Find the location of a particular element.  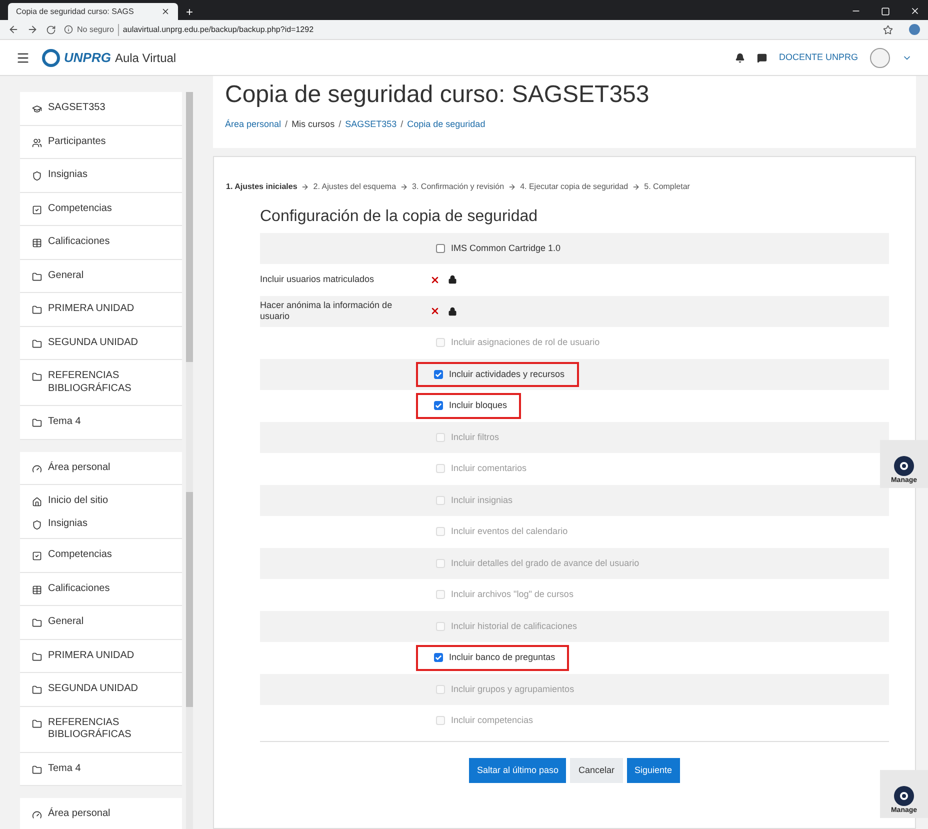

info-icon is located at coordinates (68, 29).